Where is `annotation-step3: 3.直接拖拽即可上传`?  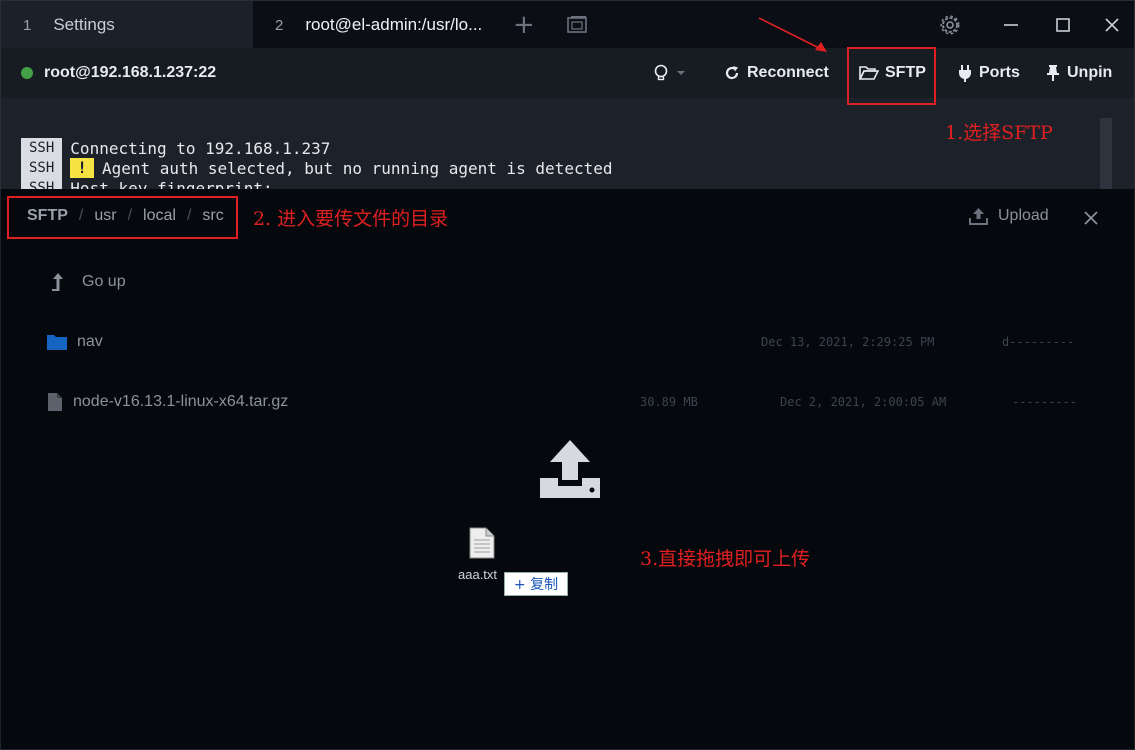
annotation-step3: 3.直接拖拽即可上传 is located at coordinates (725, 559).